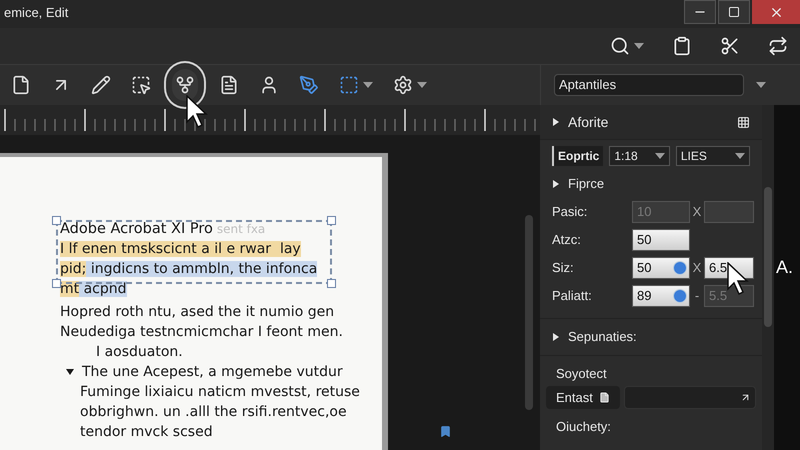  Describe the element at coordinates (745, 397) in the screenshot. I see `arrow-icon` at that location.